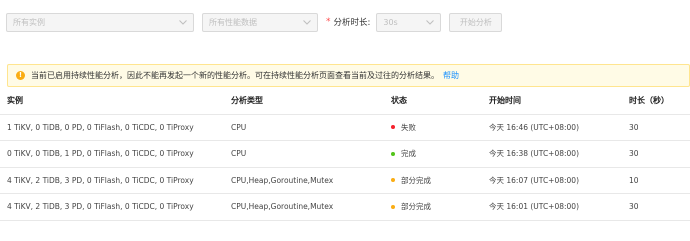 The image size is (690, 241). What do you see at coordinates (233, 22) in the screenshot?
I see `profiling-data-select-placeholder: 所有性能数据` at bounding box center [233, 22].